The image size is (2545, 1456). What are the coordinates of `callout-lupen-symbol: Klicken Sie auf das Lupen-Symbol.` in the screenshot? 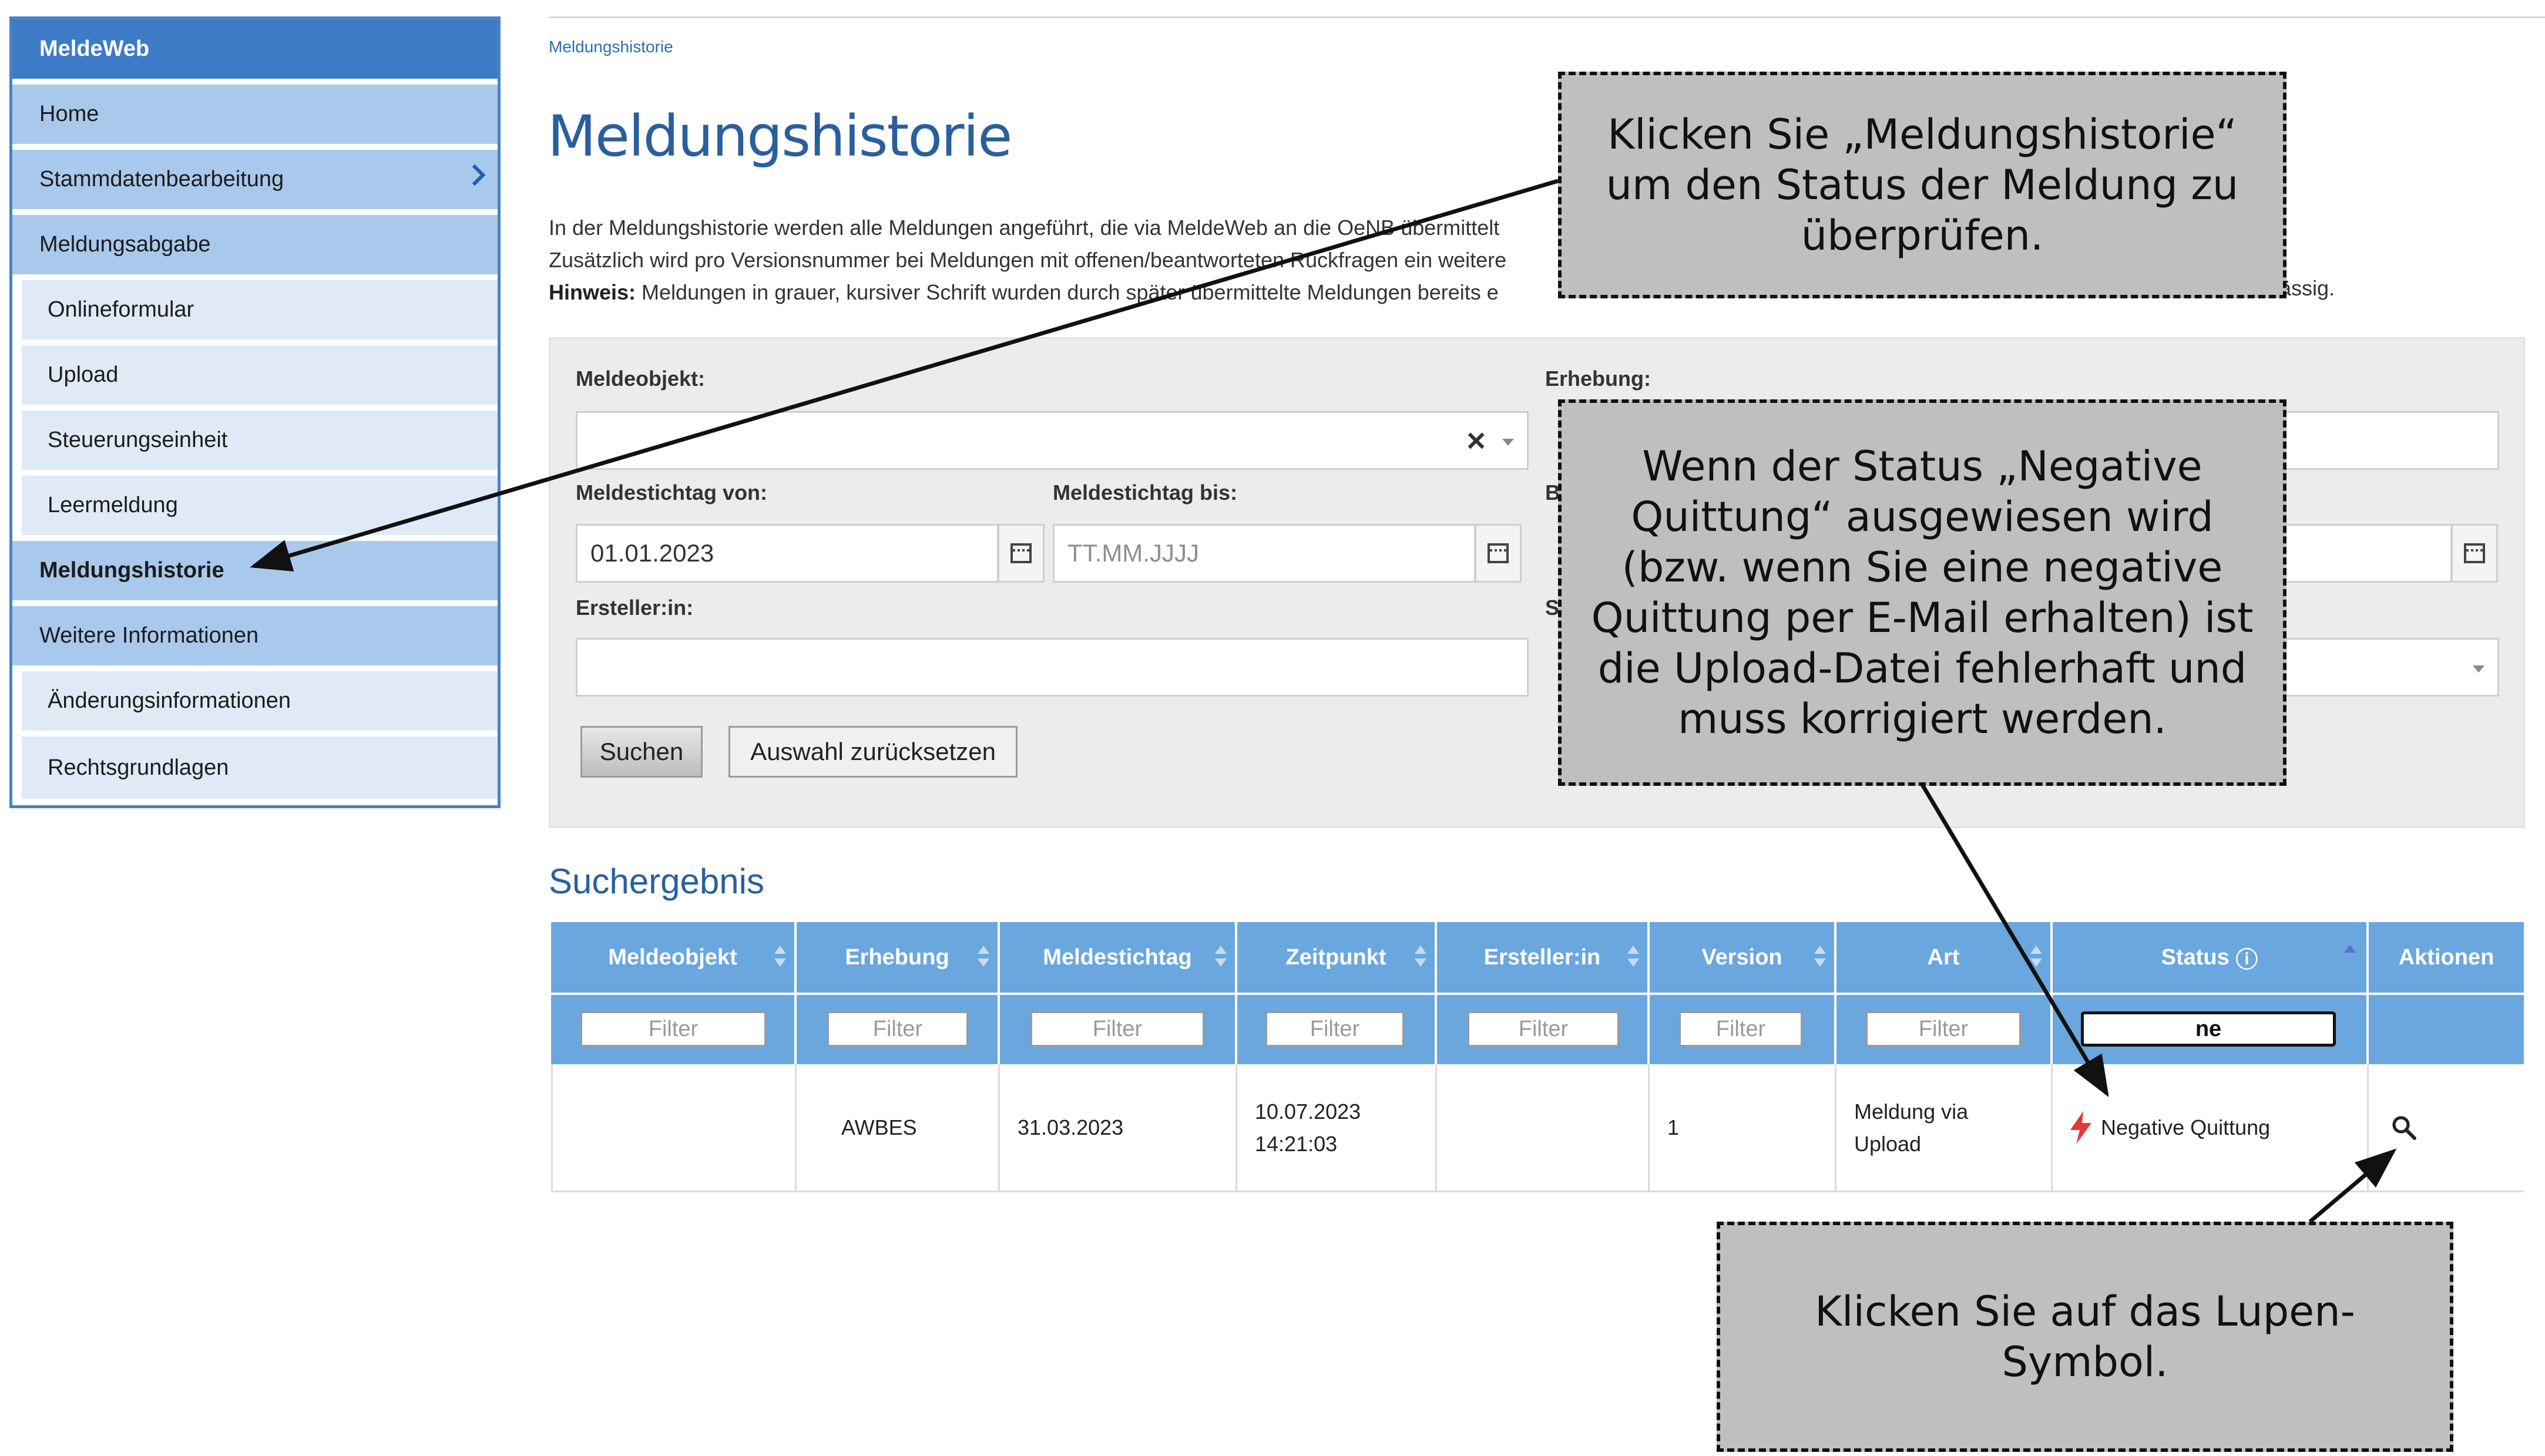 It's located at (2085, 1337).